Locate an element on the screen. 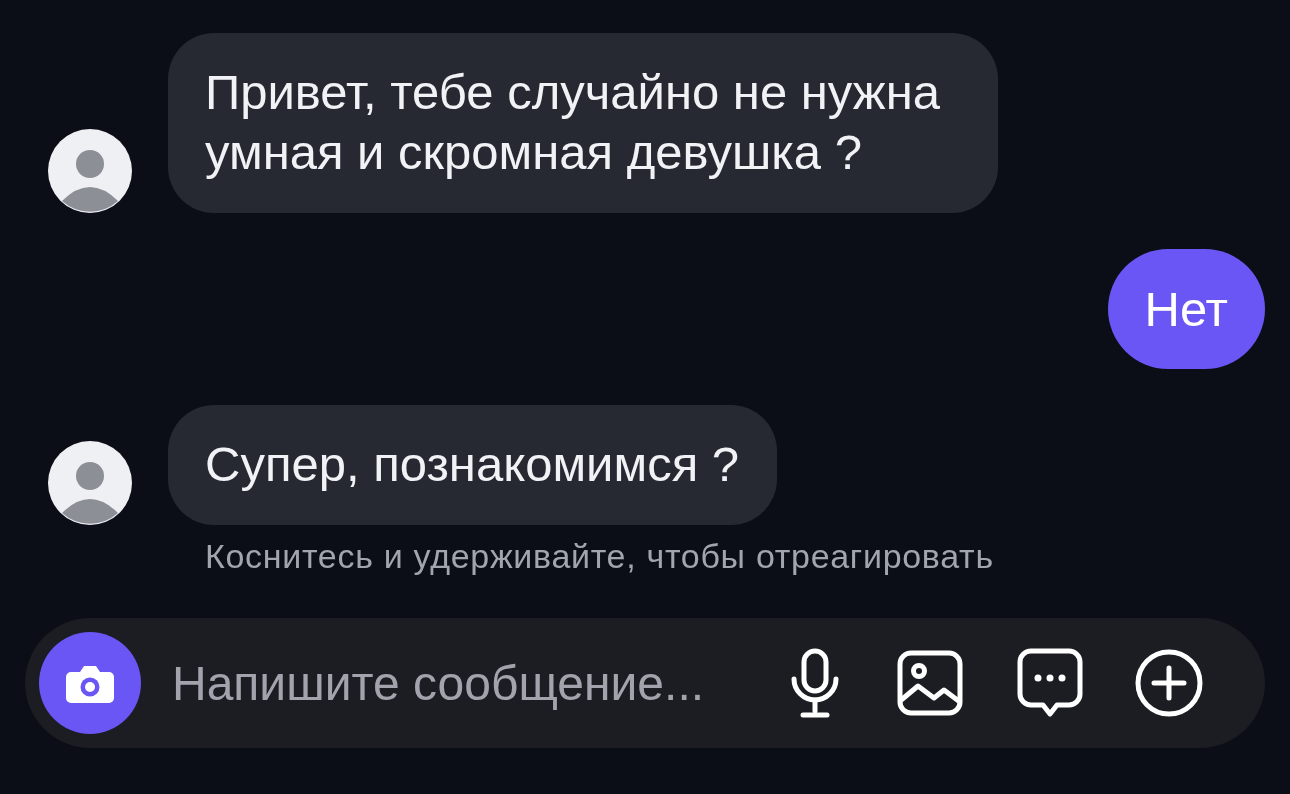  chat-icon is located at coordinates (1050, 683).